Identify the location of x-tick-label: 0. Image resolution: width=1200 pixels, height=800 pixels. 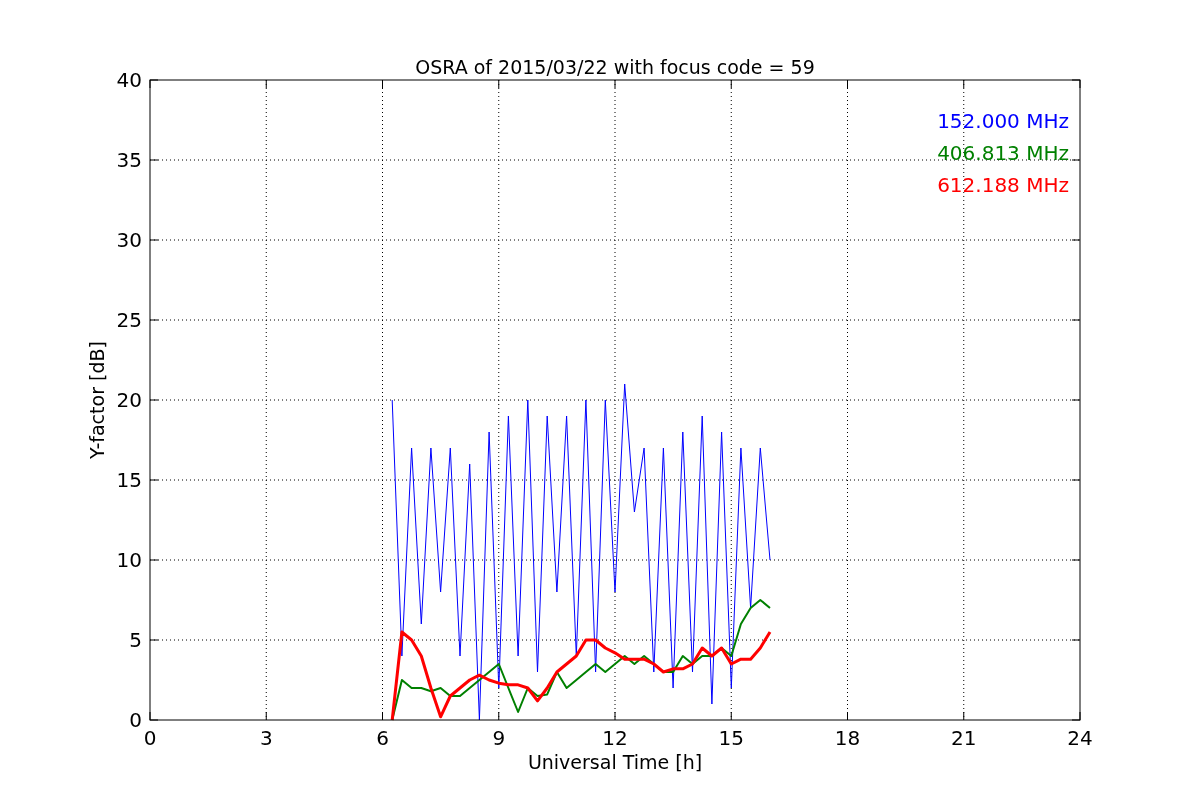
(150, 738).